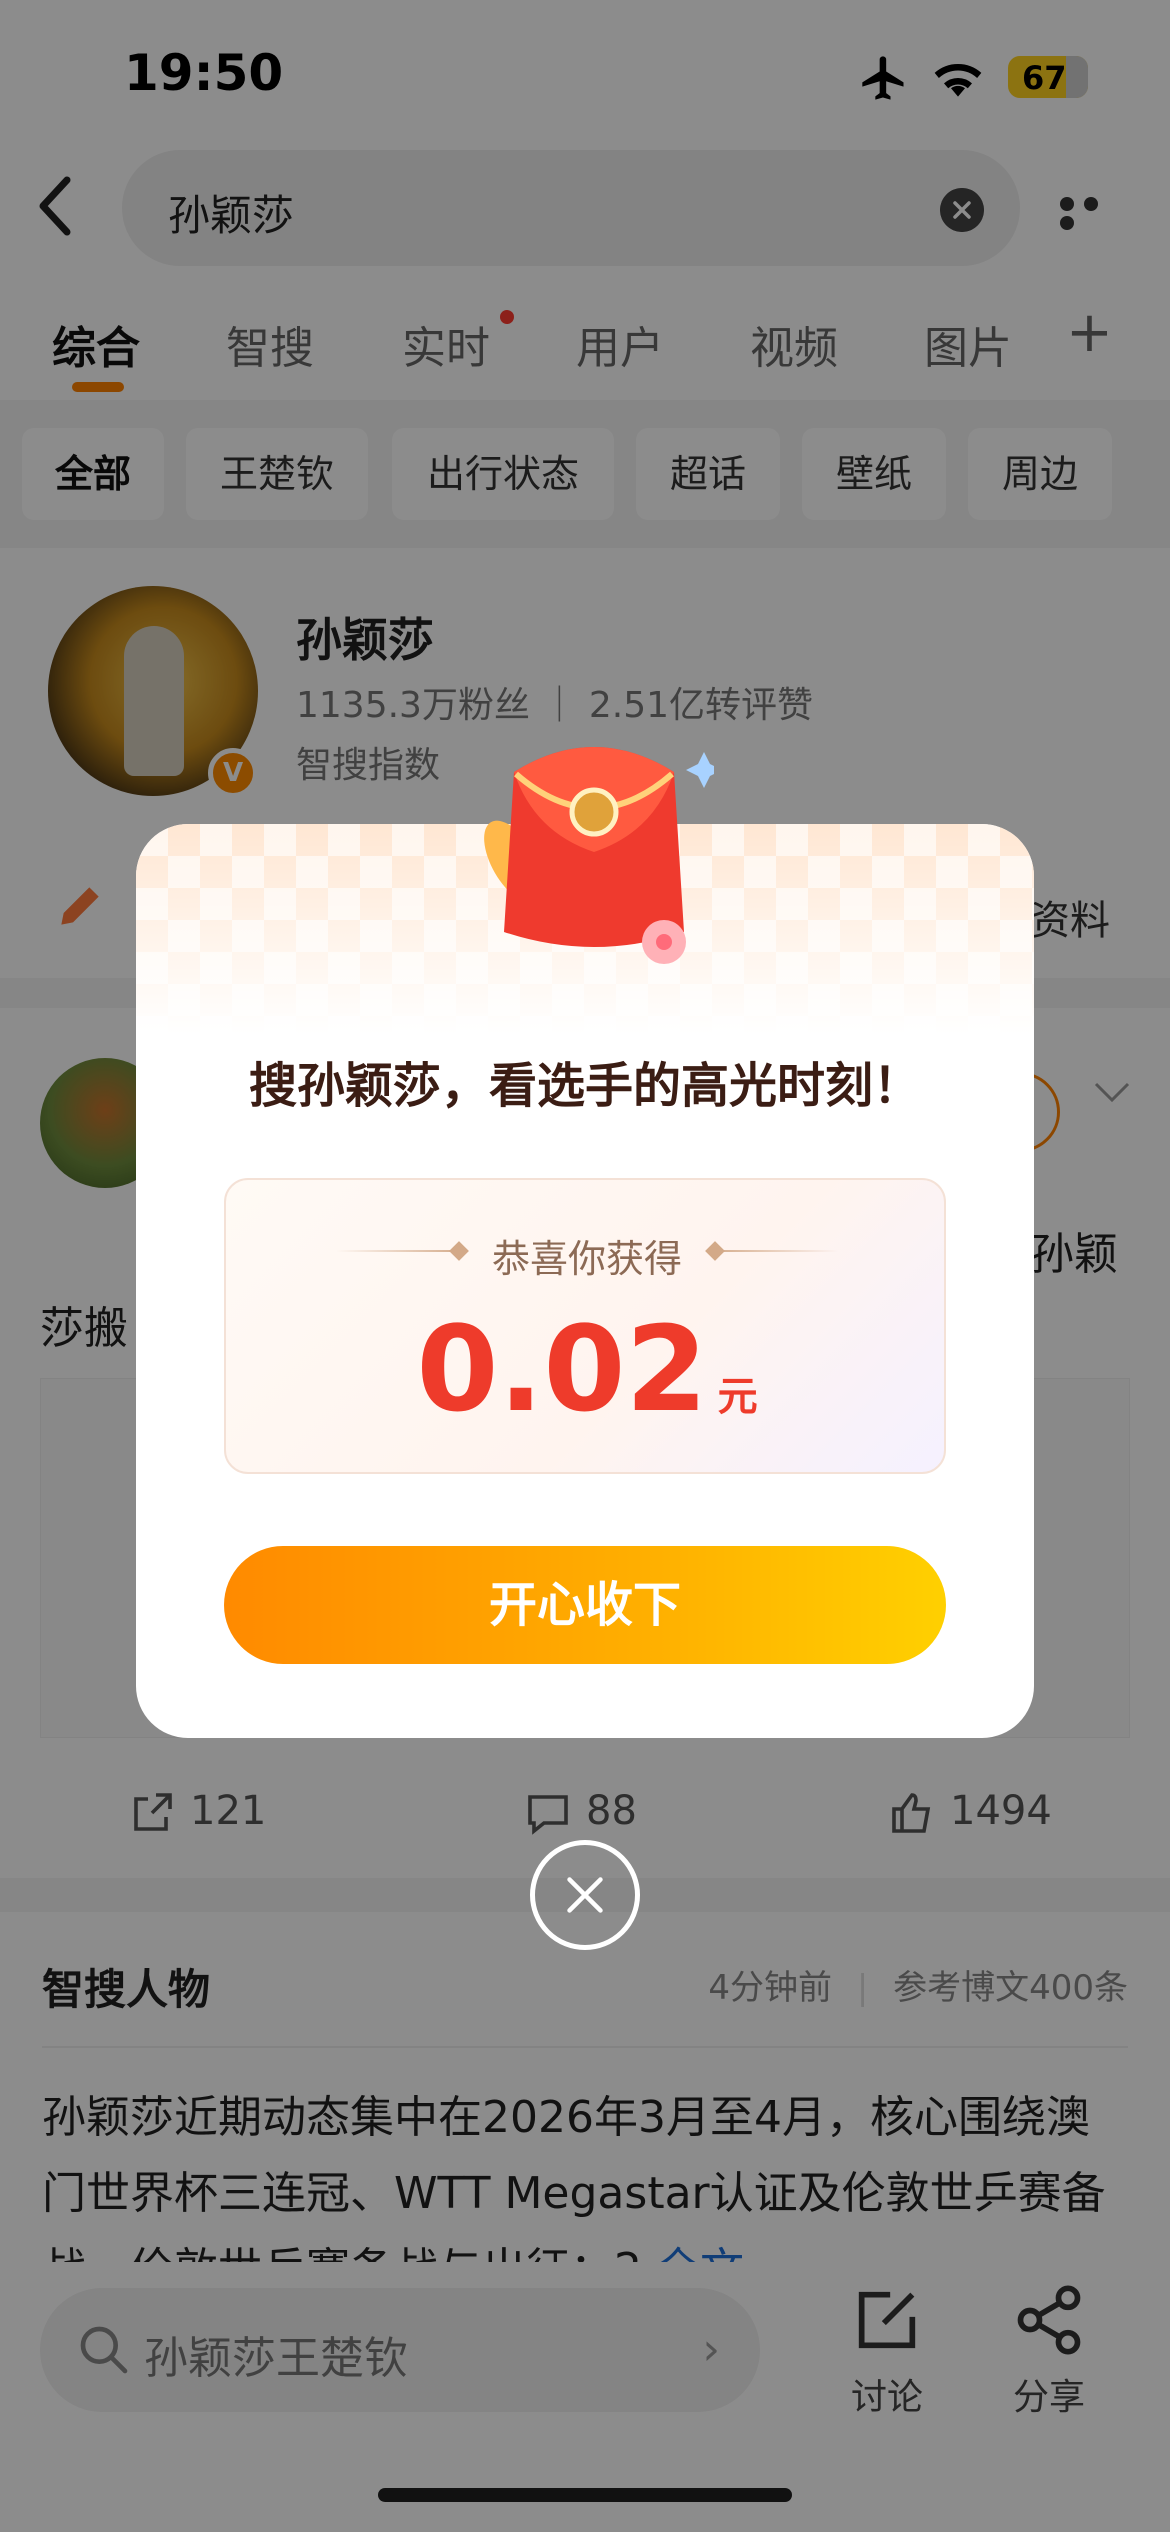 The width and height of the screenshot is (1170, 2532). I want to click on accept-button: 开心收下, so click(585, 1605).